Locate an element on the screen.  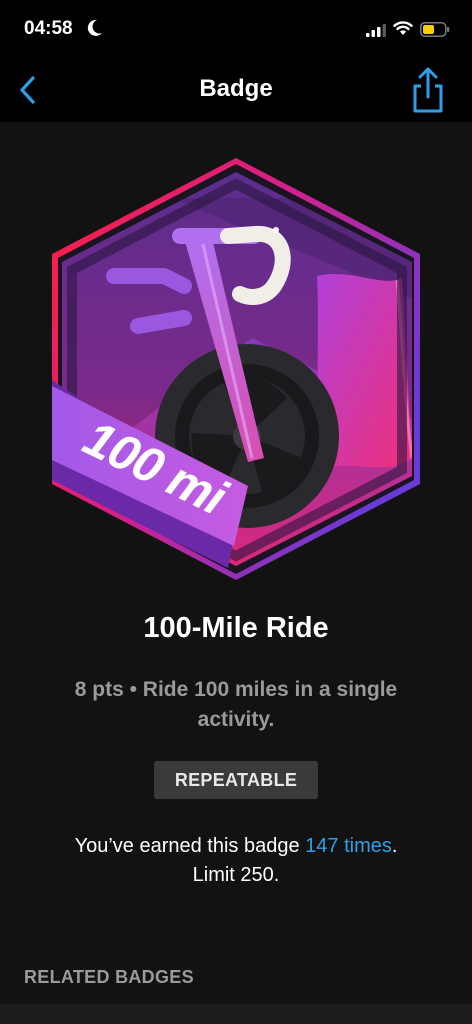
wifi-icon is located at coordinates (403, 28).